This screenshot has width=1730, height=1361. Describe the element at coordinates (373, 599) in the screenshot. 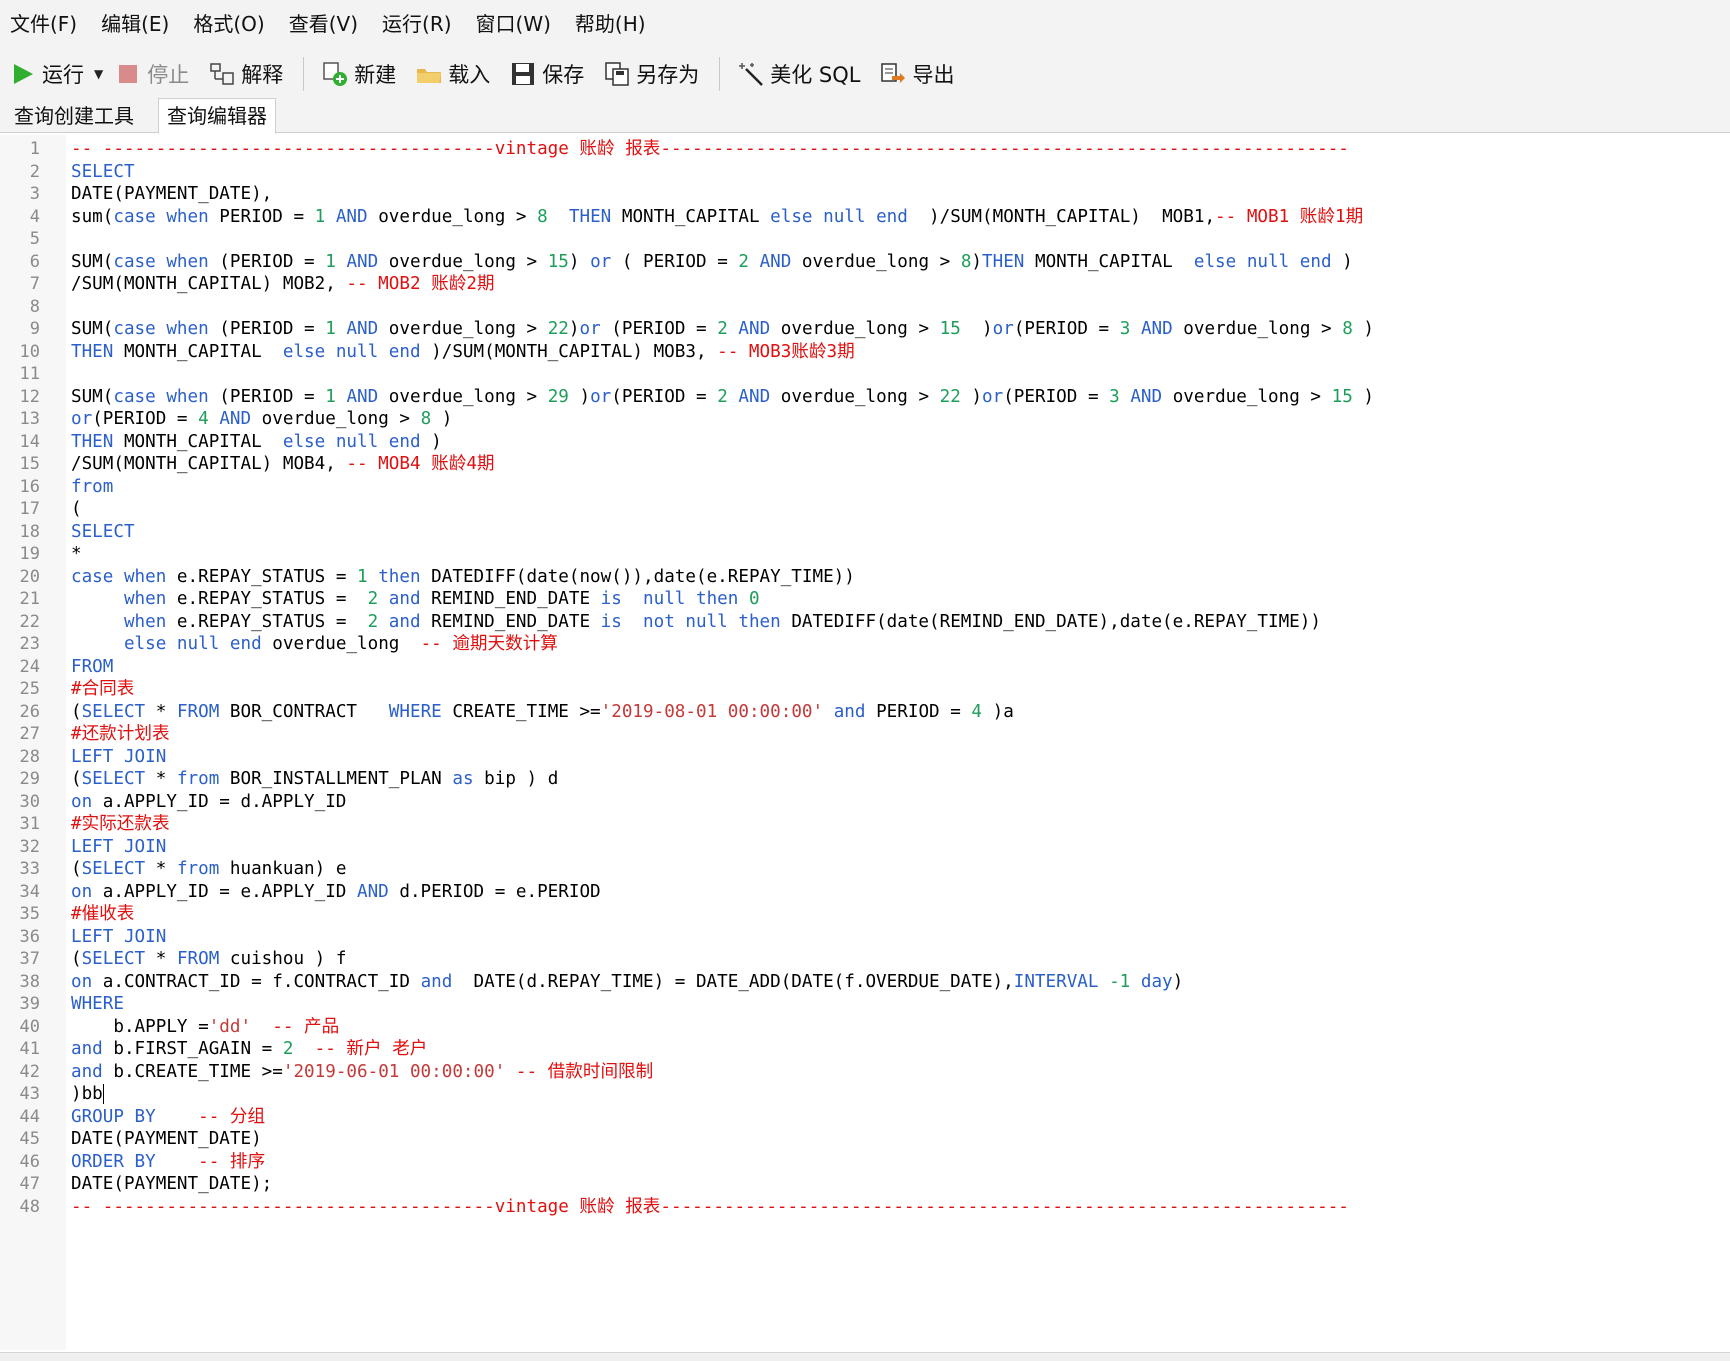

I see `code-token: 2` at that location.